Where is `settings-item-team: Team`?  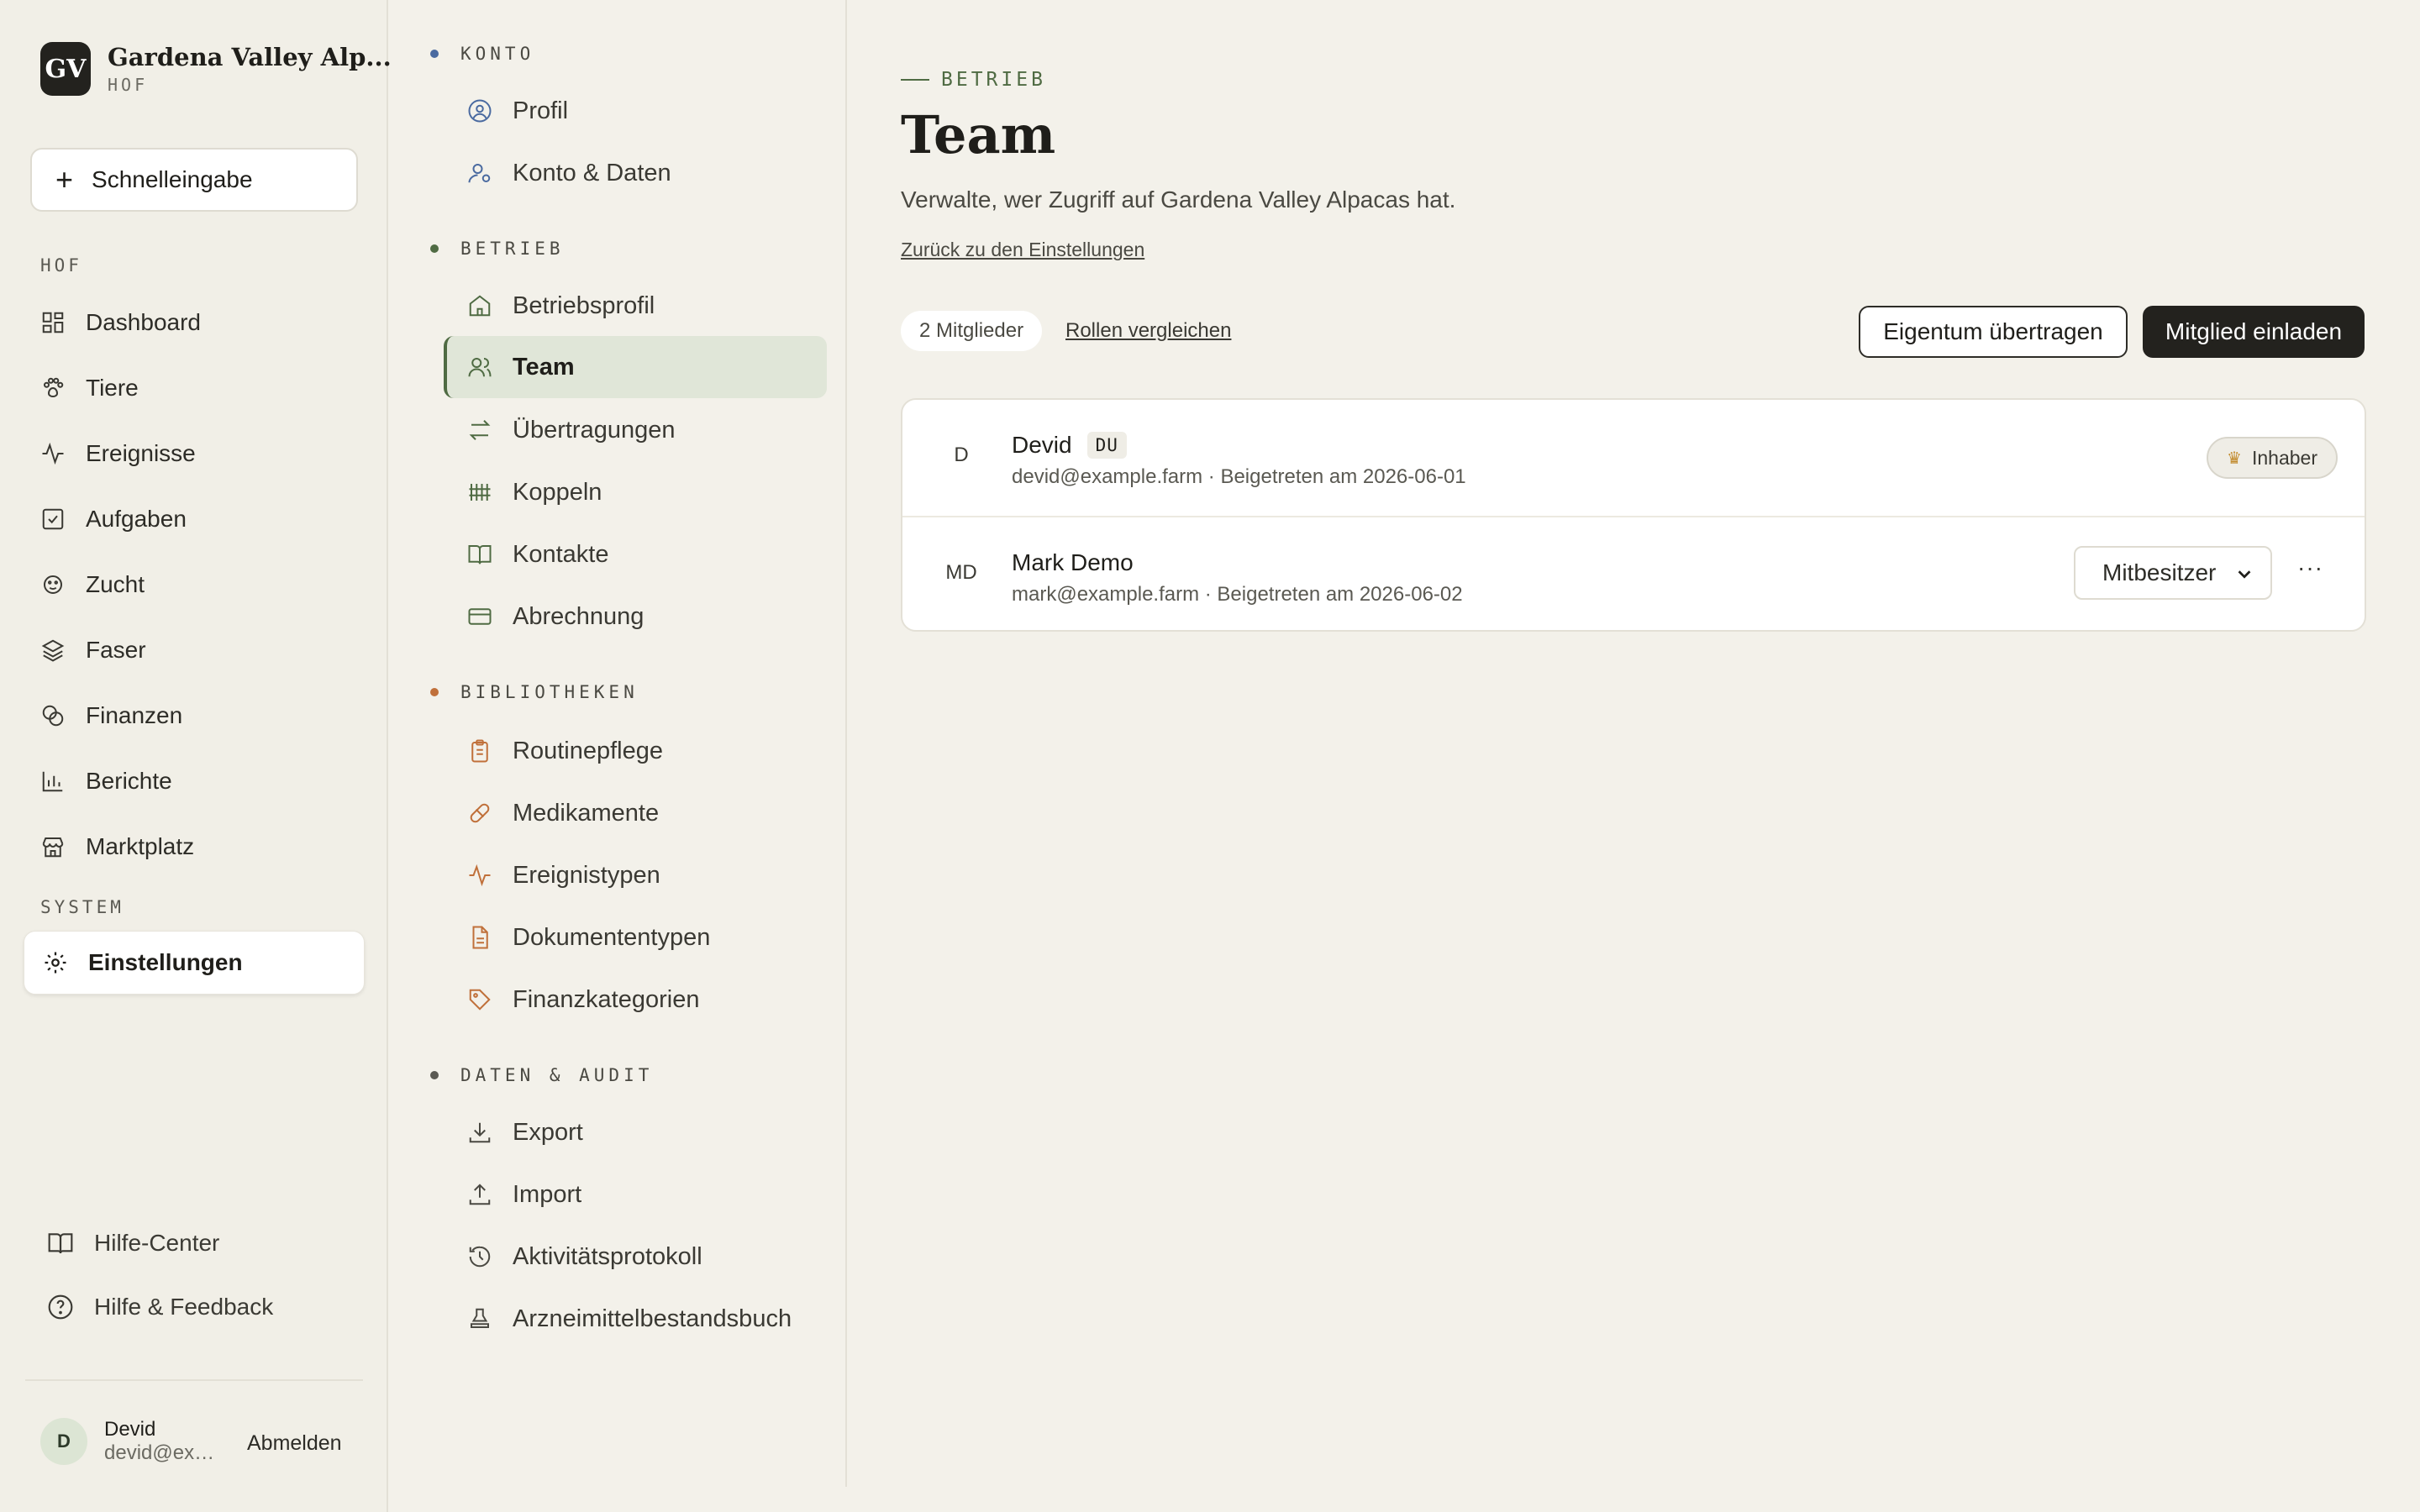
settings-item-team: Team is located at coordinates (635, 367).